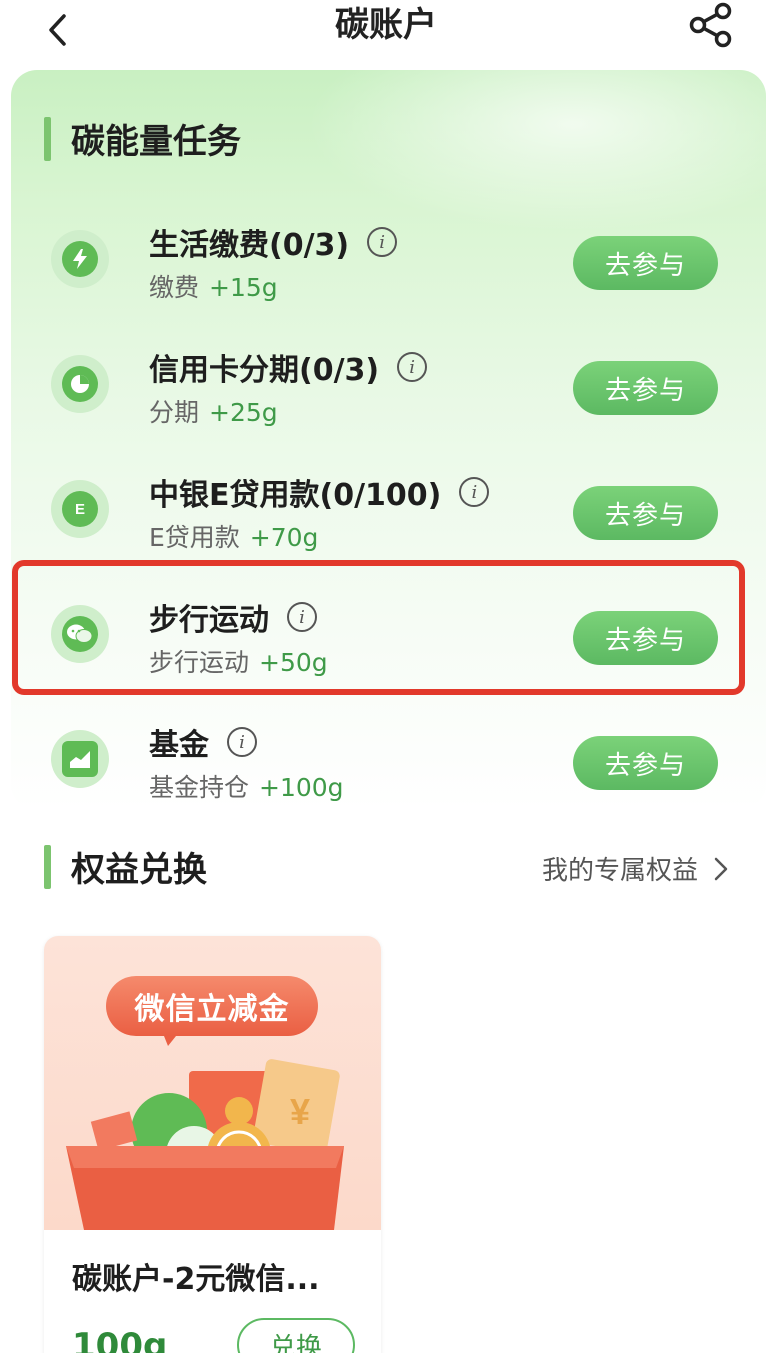 This screenshot has width=772, height=1353. Describe the element at coordinates (199, 787) in the screenshot. I see `task-sub-label: 基金持仓` at that location.